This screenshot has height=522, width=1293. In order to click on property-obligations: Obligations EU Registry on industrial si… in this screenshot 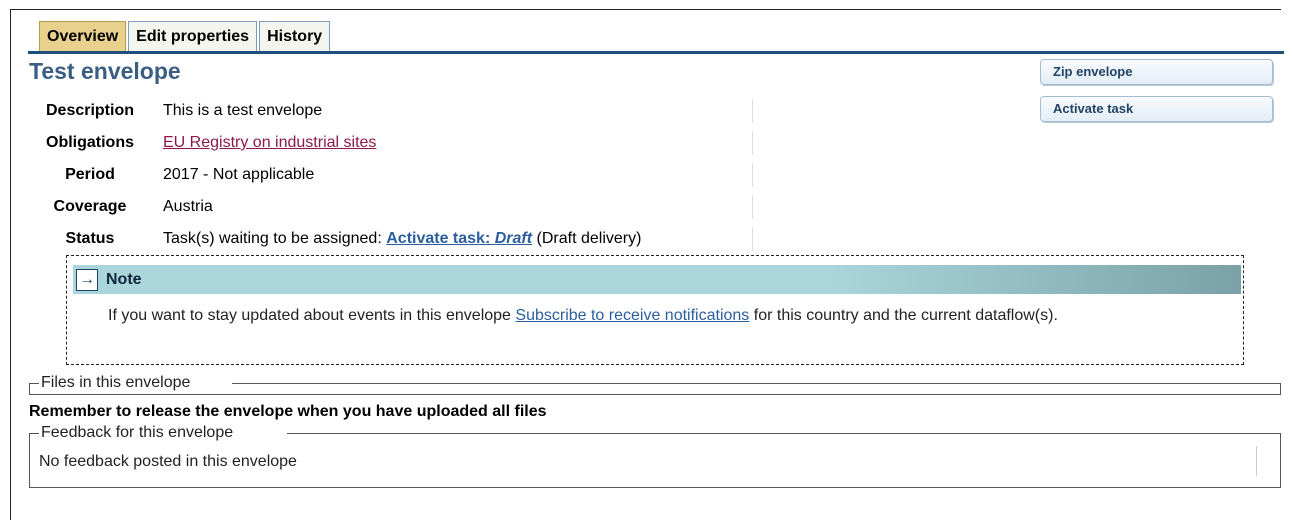, I will do `click(391, 143)`.